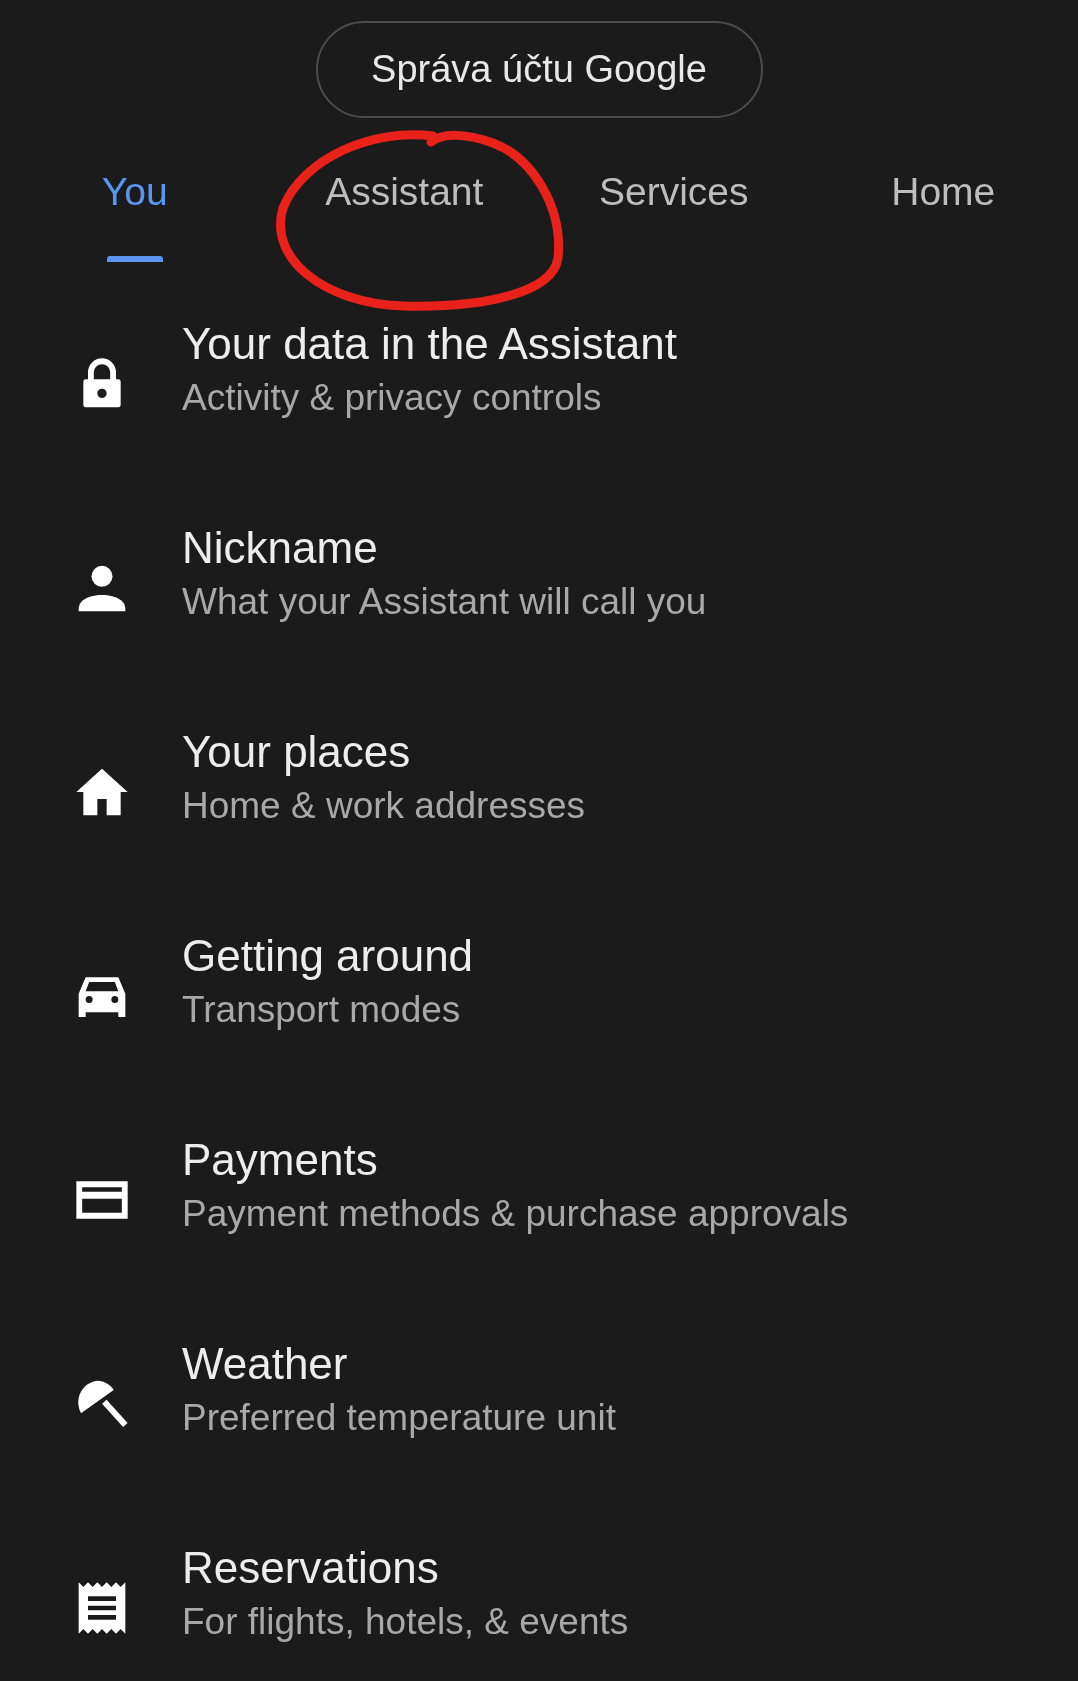 The image size is (1078, 1681). Describe the element at coordinates (280, 548) in the screenshot. I see `item-title: Nickname` at that location.